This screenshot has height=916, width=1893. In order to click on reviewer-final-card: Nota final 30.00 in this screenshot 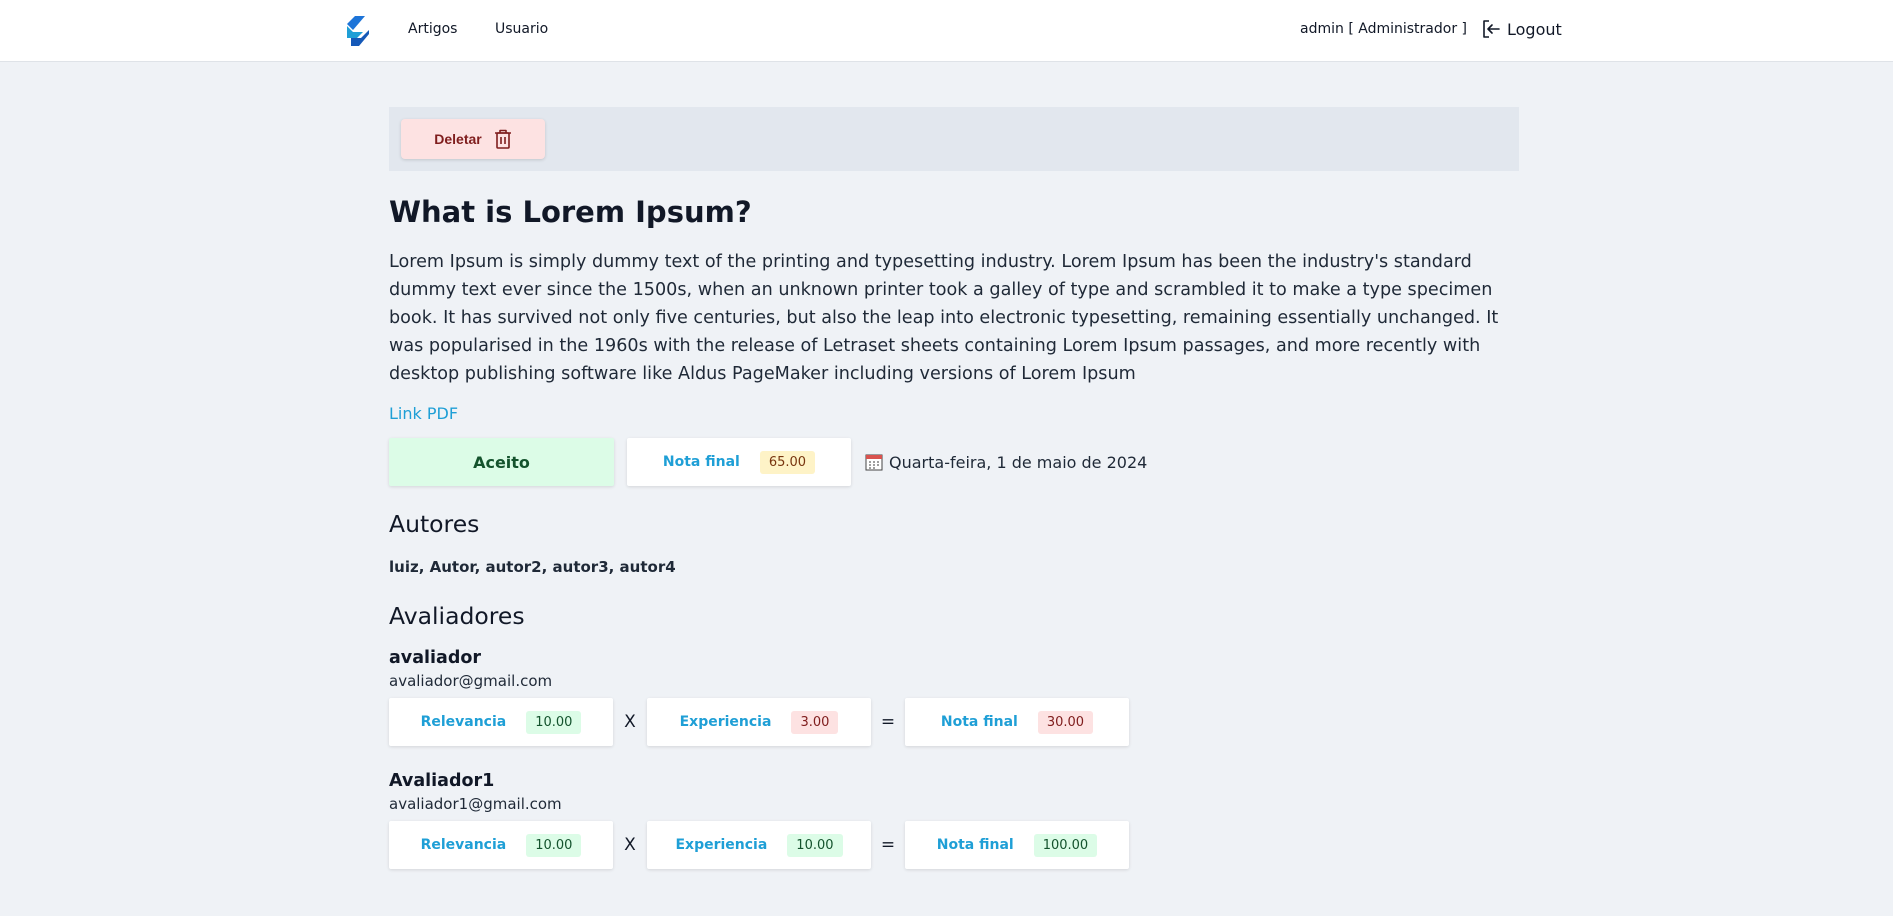, I will do `click(1017, 722)`.